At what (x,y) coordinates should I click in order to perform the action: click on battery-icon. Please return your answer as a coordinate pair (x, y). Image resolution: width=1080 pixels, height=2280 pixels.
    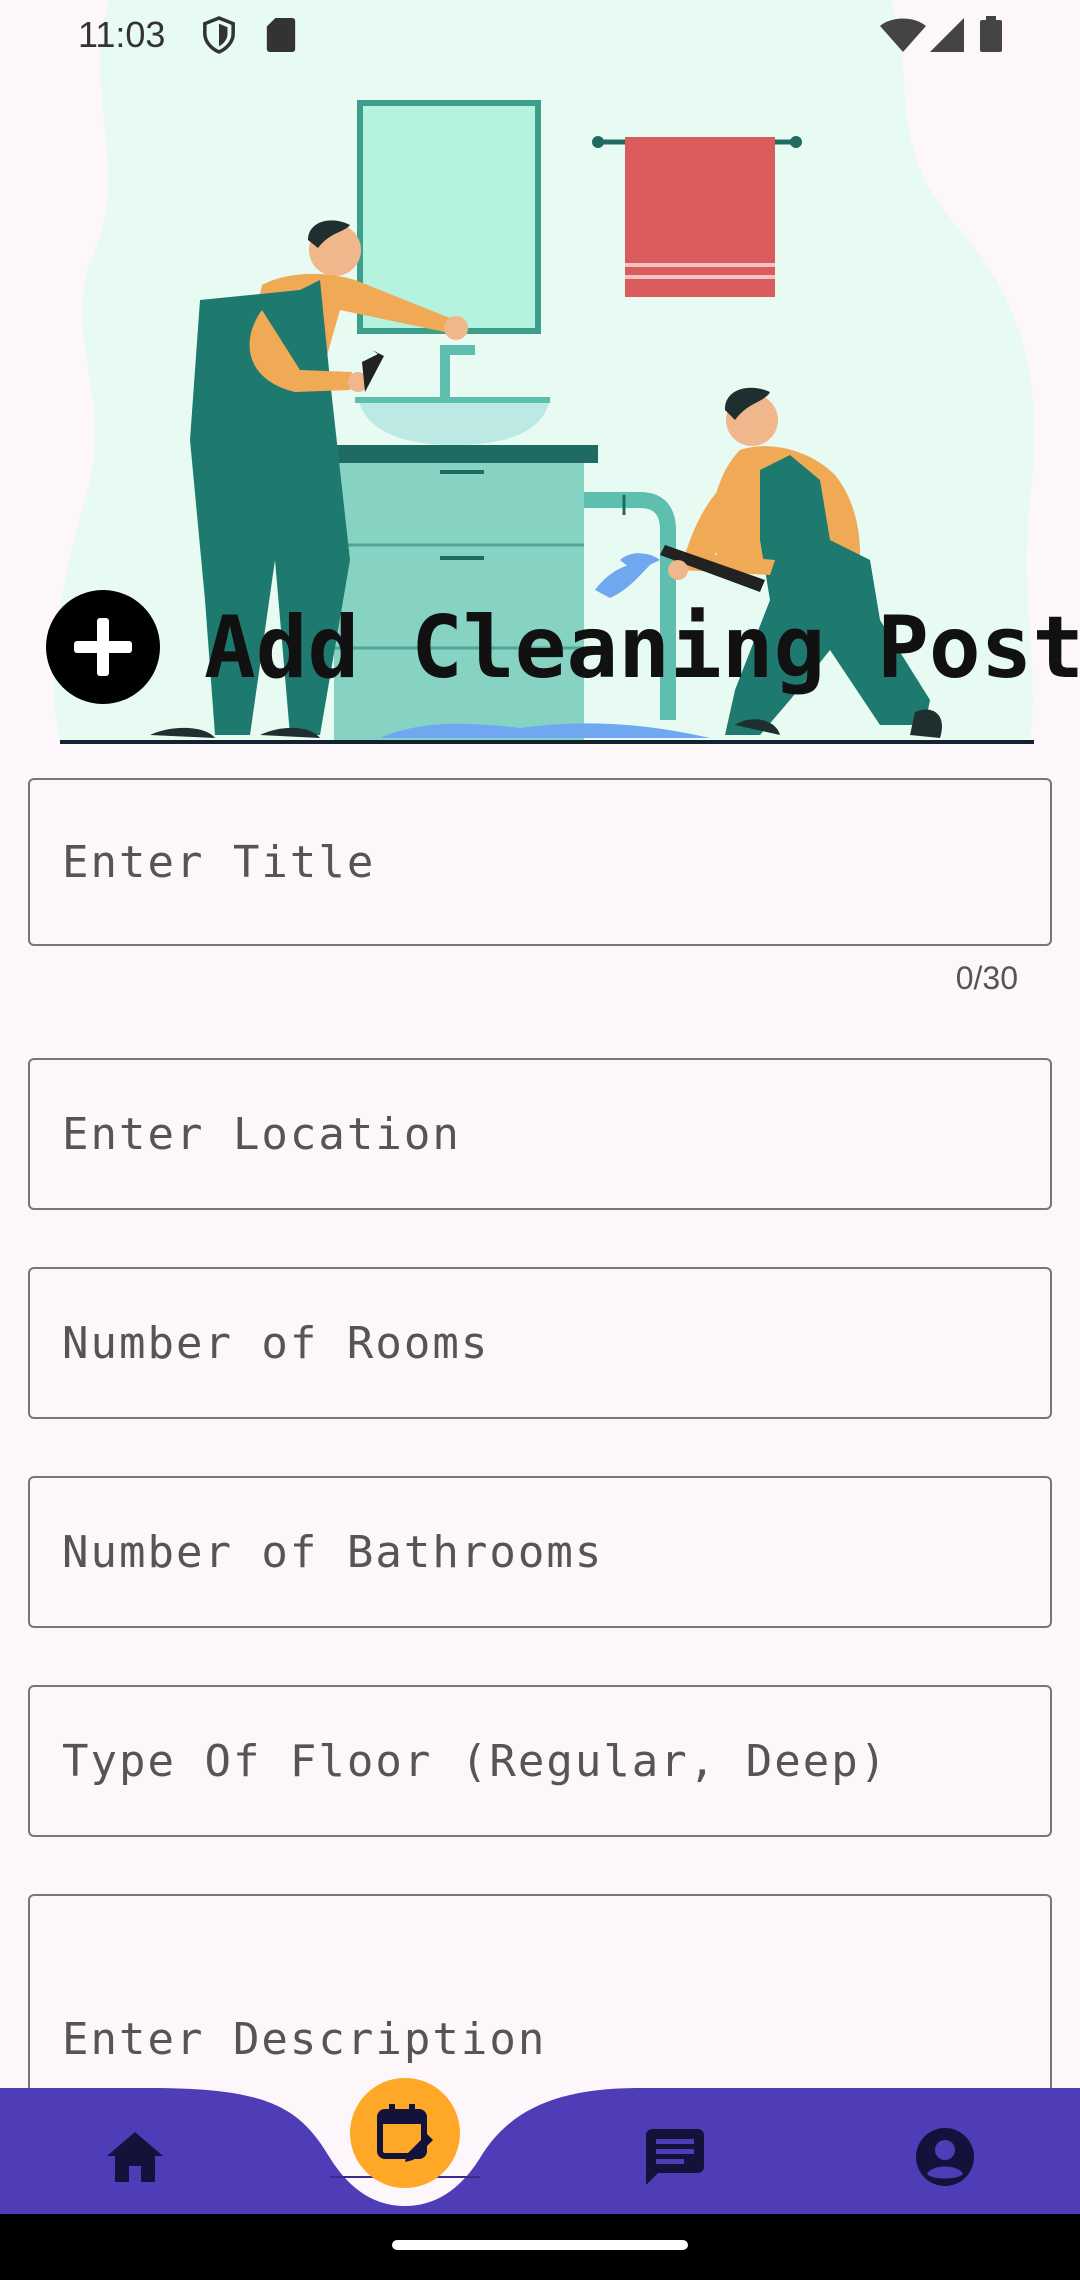
    Looking at the image, I should click on (991, 34).